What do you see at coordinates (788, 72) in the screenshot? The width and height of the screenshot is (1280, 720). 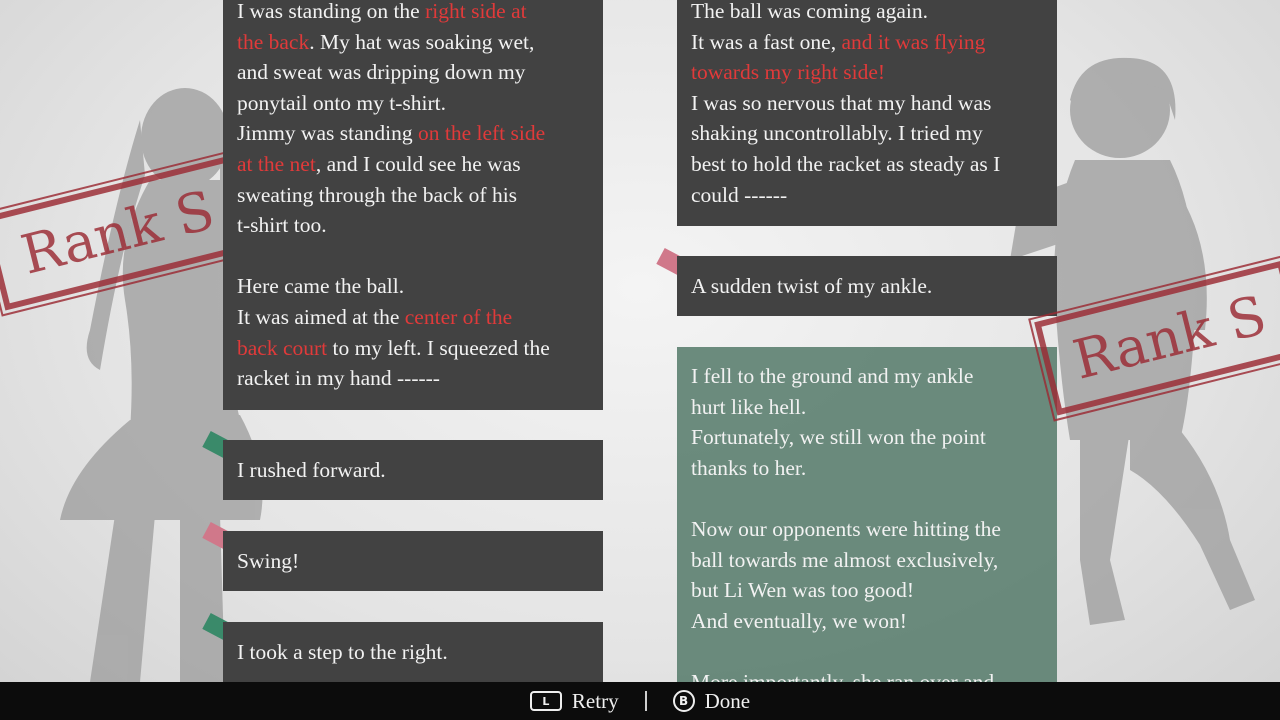 I see `highlight-text: towards my right side!` at bounding box center [788, 72].